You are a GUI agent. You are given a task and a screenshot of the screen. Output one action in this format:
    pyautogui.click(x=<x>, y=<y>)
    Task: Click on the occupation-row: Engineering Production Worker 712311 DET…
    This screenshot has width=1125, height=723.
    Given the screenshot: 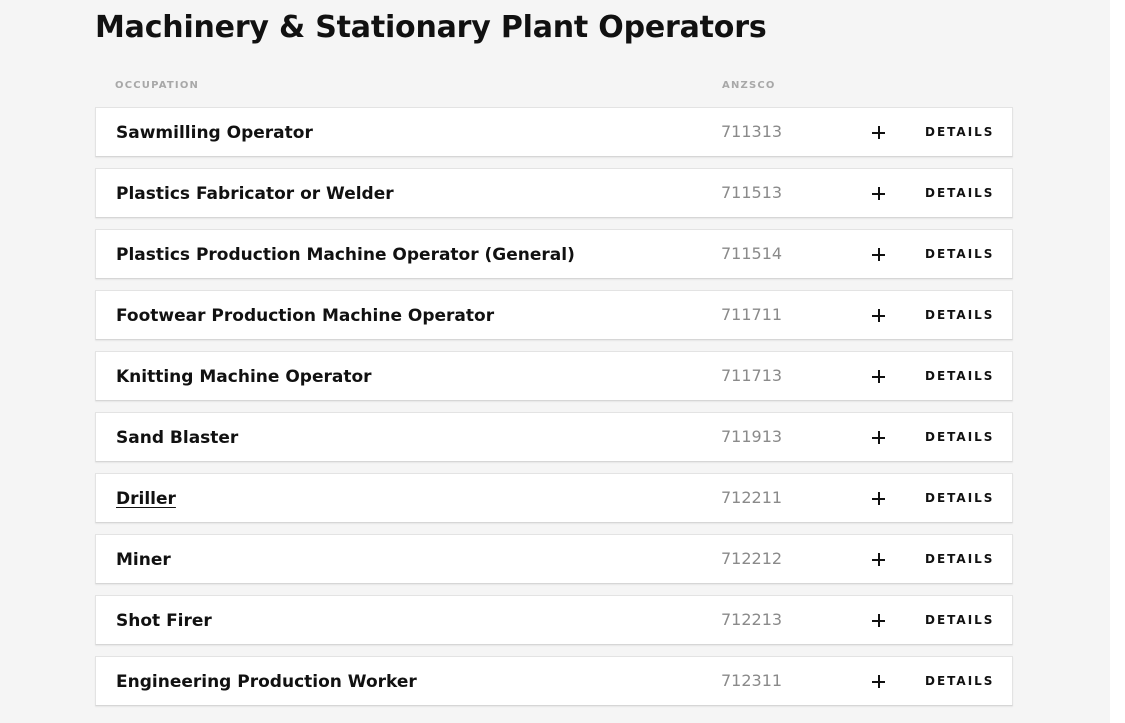 What is the action you would take?
    pyautogui.click(x=554, y=681)
    